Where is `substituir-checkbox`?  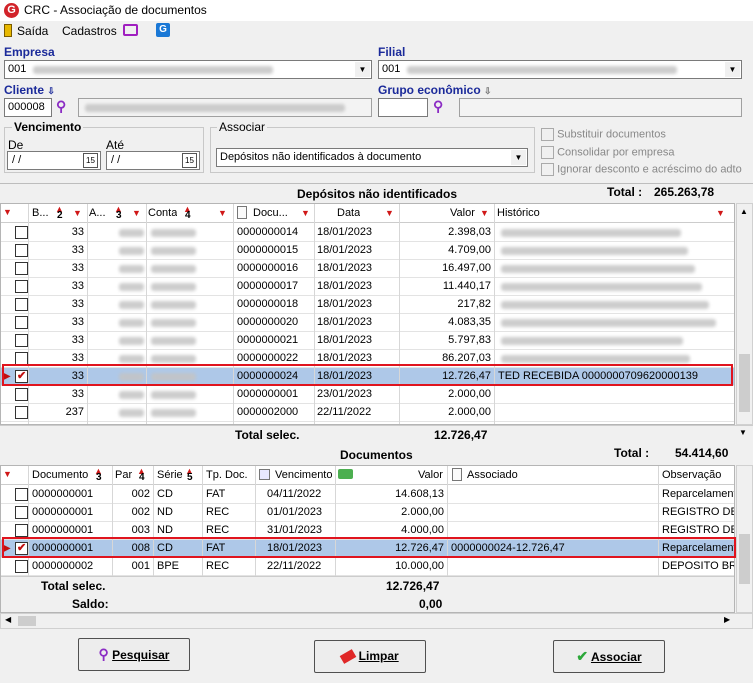
substituir-checkbox is located at coordinates (547, 134).